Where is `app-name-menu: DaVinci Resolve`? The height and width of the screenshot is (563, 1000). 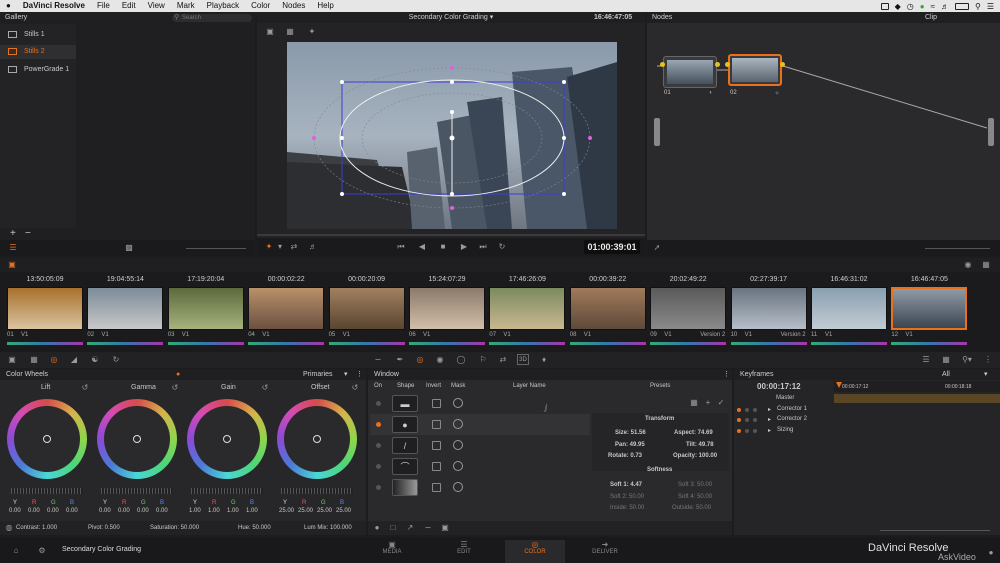
app-name-menu: DaVinci Resolve is located at coordinates (54, 6).